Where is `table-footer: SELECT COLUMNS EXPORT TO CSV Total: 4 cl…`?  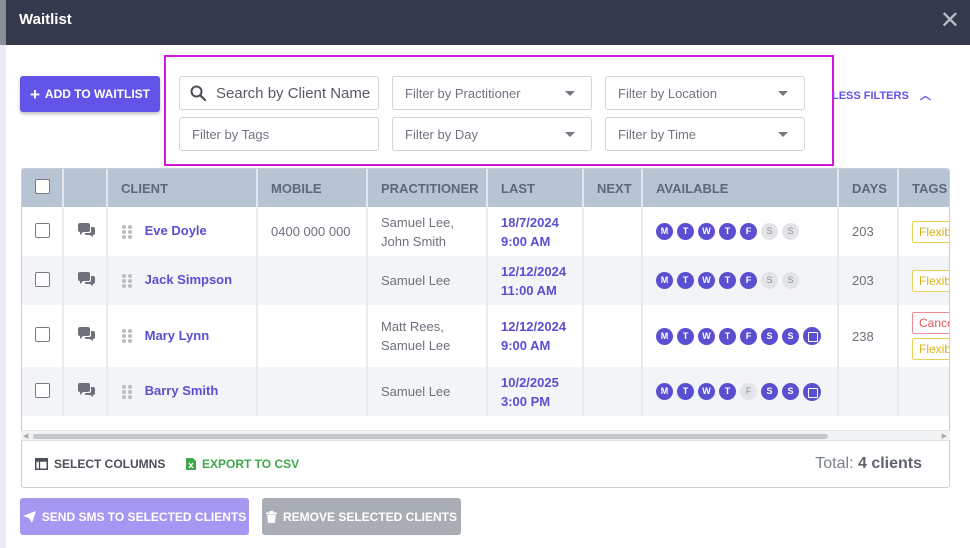 table-footer: SELECT COLUMNS EXPORT TO CSV Total: 4 cl… is located at coordinates (485, 463).